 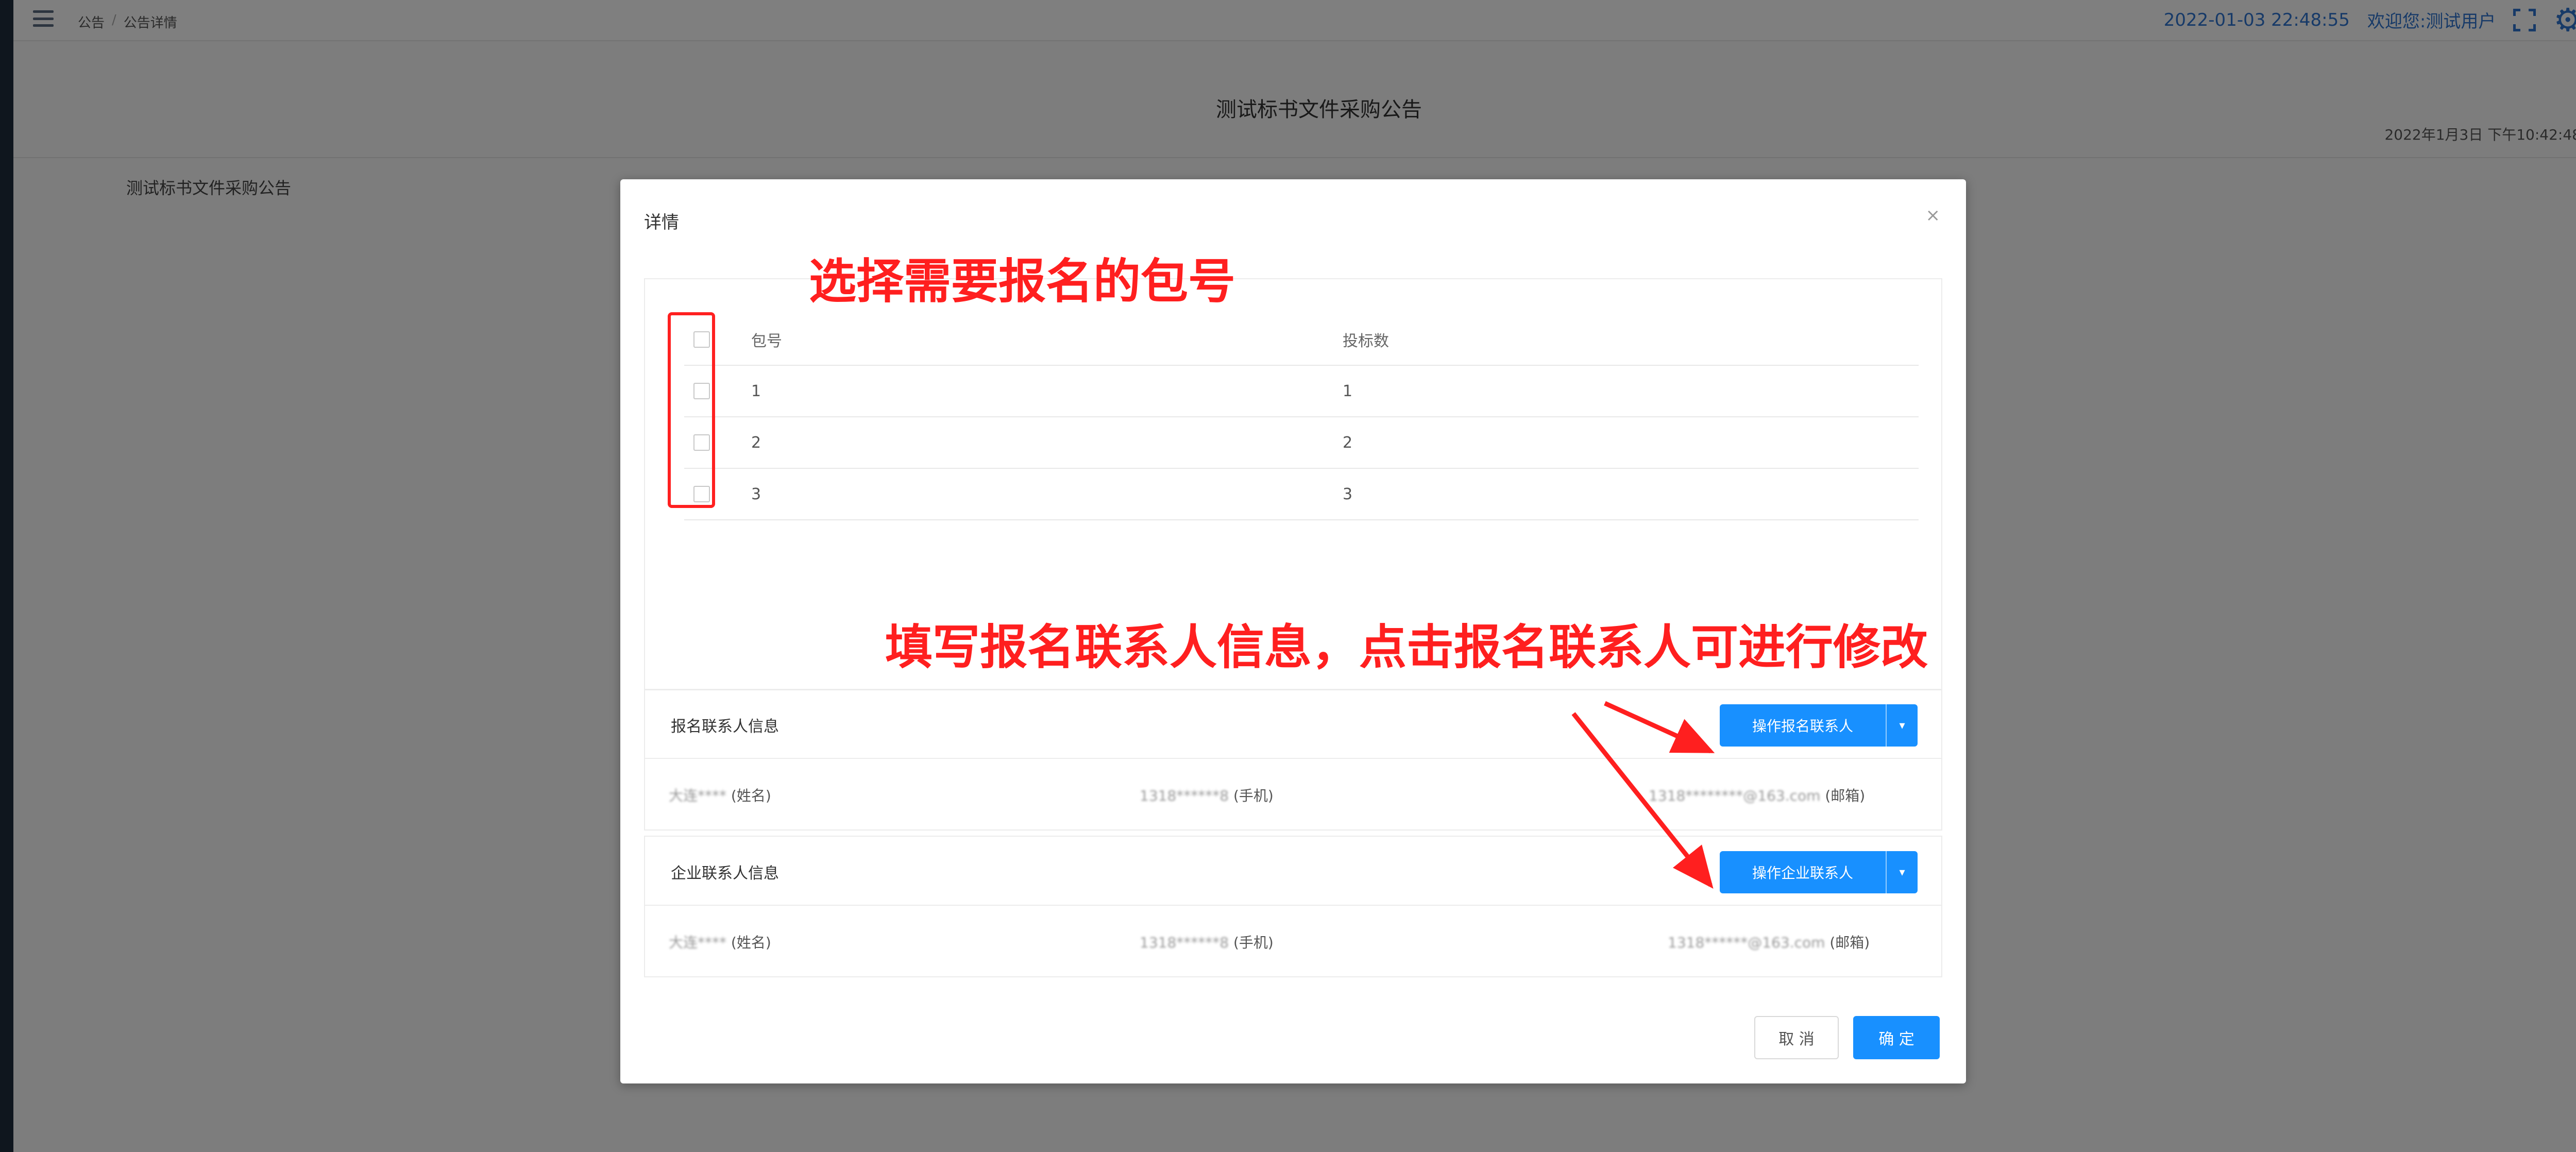 I want to click on annotation-arrows, so click(x=1643, y=795).